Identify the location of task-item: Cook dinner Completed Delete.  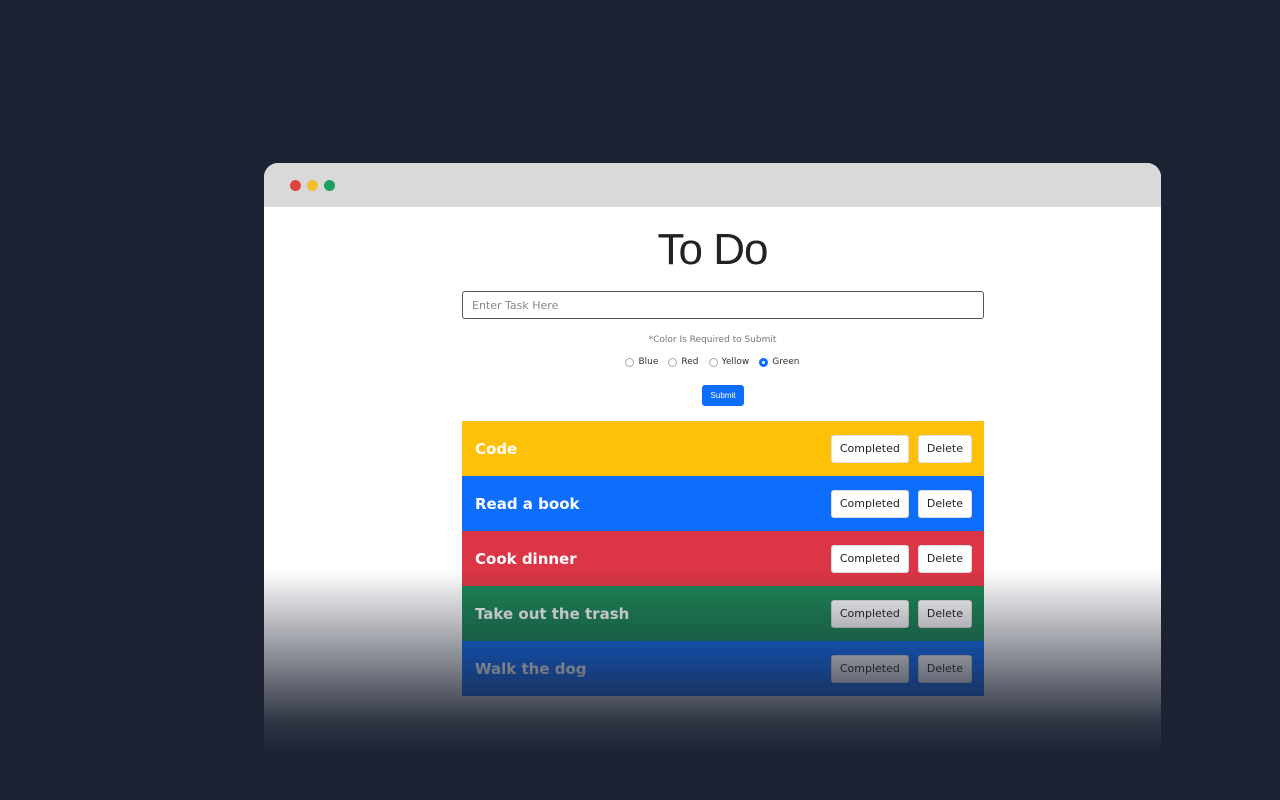
(723, 558).